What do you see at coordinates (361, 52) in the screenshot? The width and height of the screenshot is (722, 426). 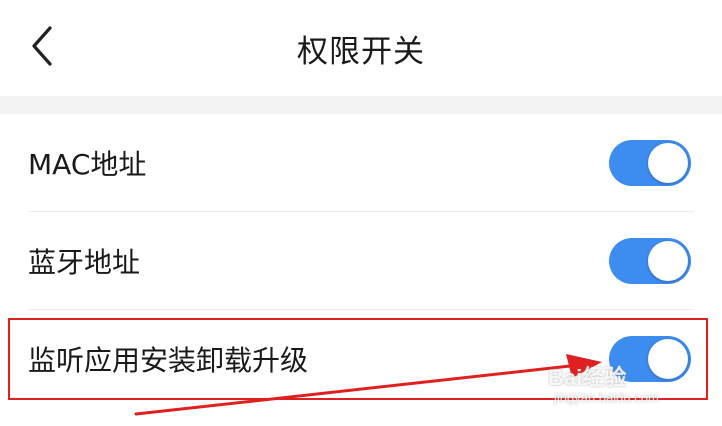 I see `page-title: 权限开关` at bounding box center [361, 52].